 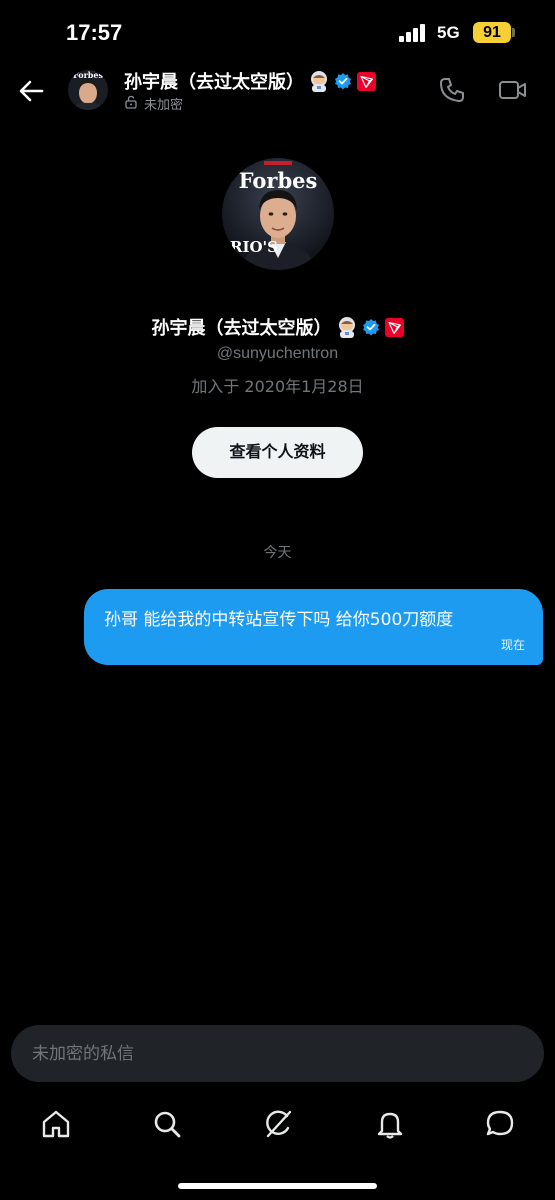 What do you see at coordinates (277, 386) in the screenshot?
I see `profile-joined-date: 加入于 2020年1月28日` at bounding box center [277, 386].